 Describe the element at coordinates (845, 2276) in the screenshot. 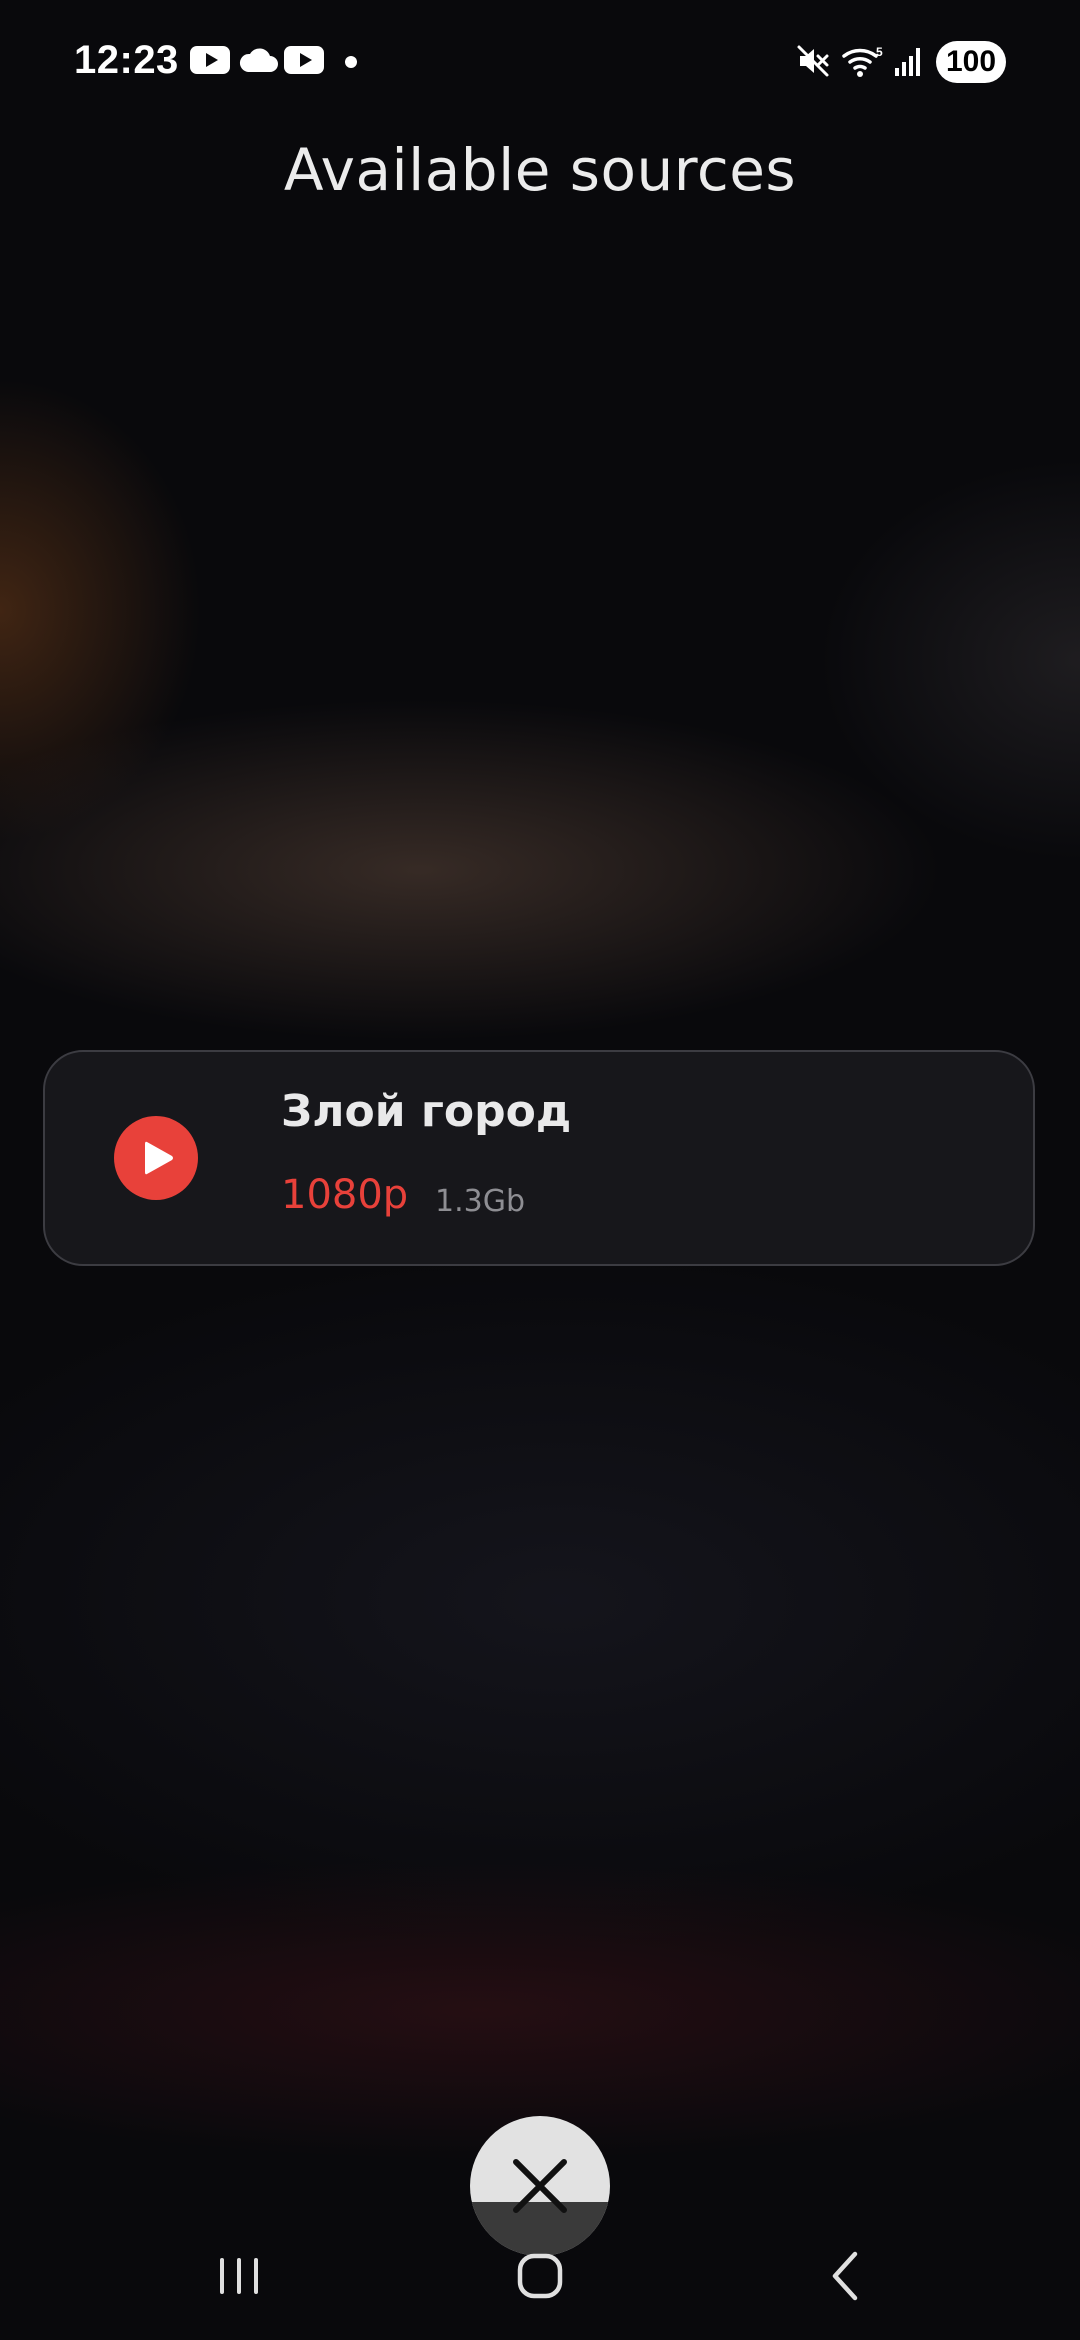

I see `back-icon` at that location.